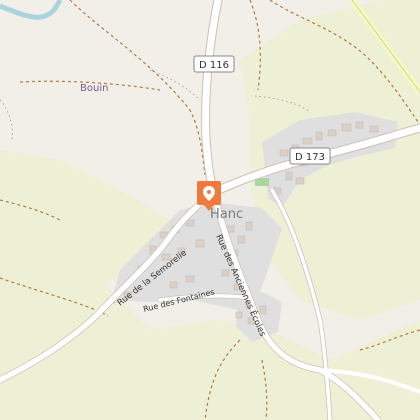  Describe the element at coordinates (94, 88) in the screenshot. I see `locality-label: Bouin` at that location.